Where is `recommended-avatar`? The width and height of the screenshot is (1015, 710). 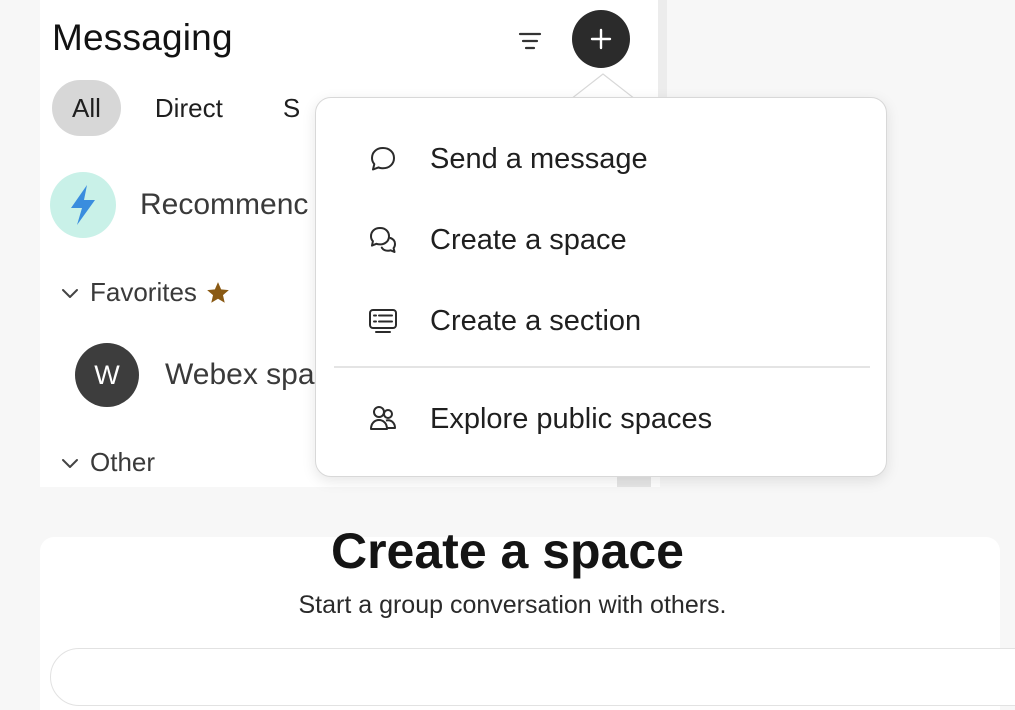 recommended-avatar is located at coordinates (83, 205).